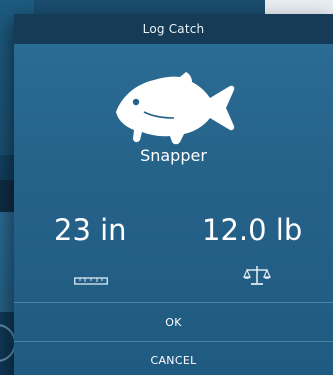 This screenshot has height=375, width=333. Describe the element at coordinates (173, 155) in the screenshot. I see `species-name: Snapper` at that location.